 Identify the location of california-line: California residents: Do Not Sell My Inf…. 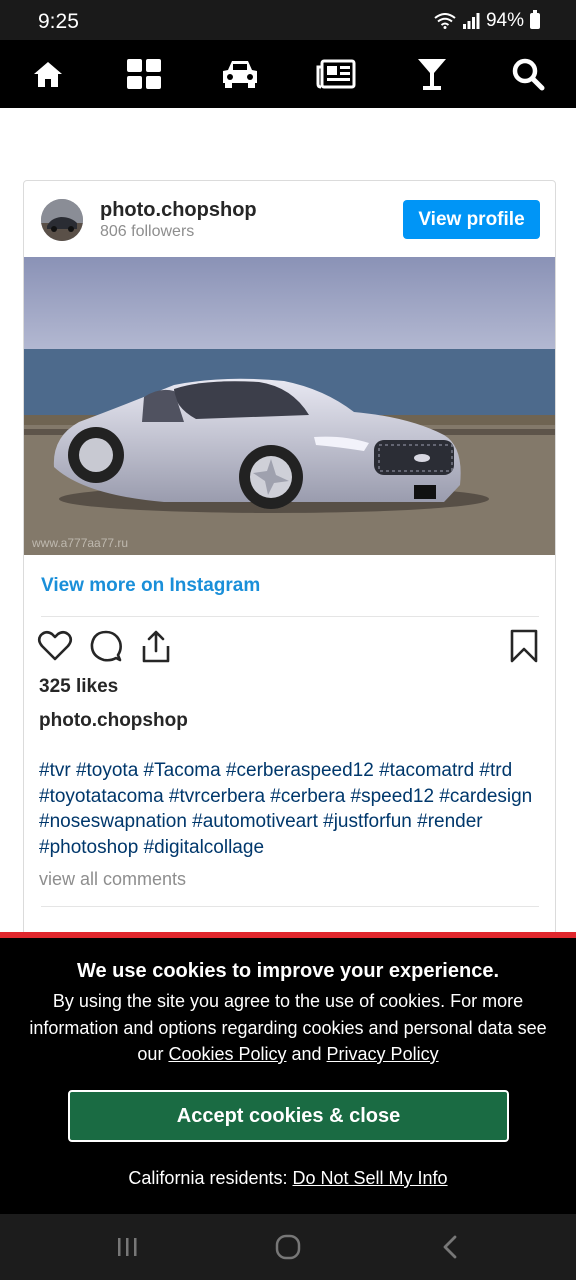
(288, 1178).